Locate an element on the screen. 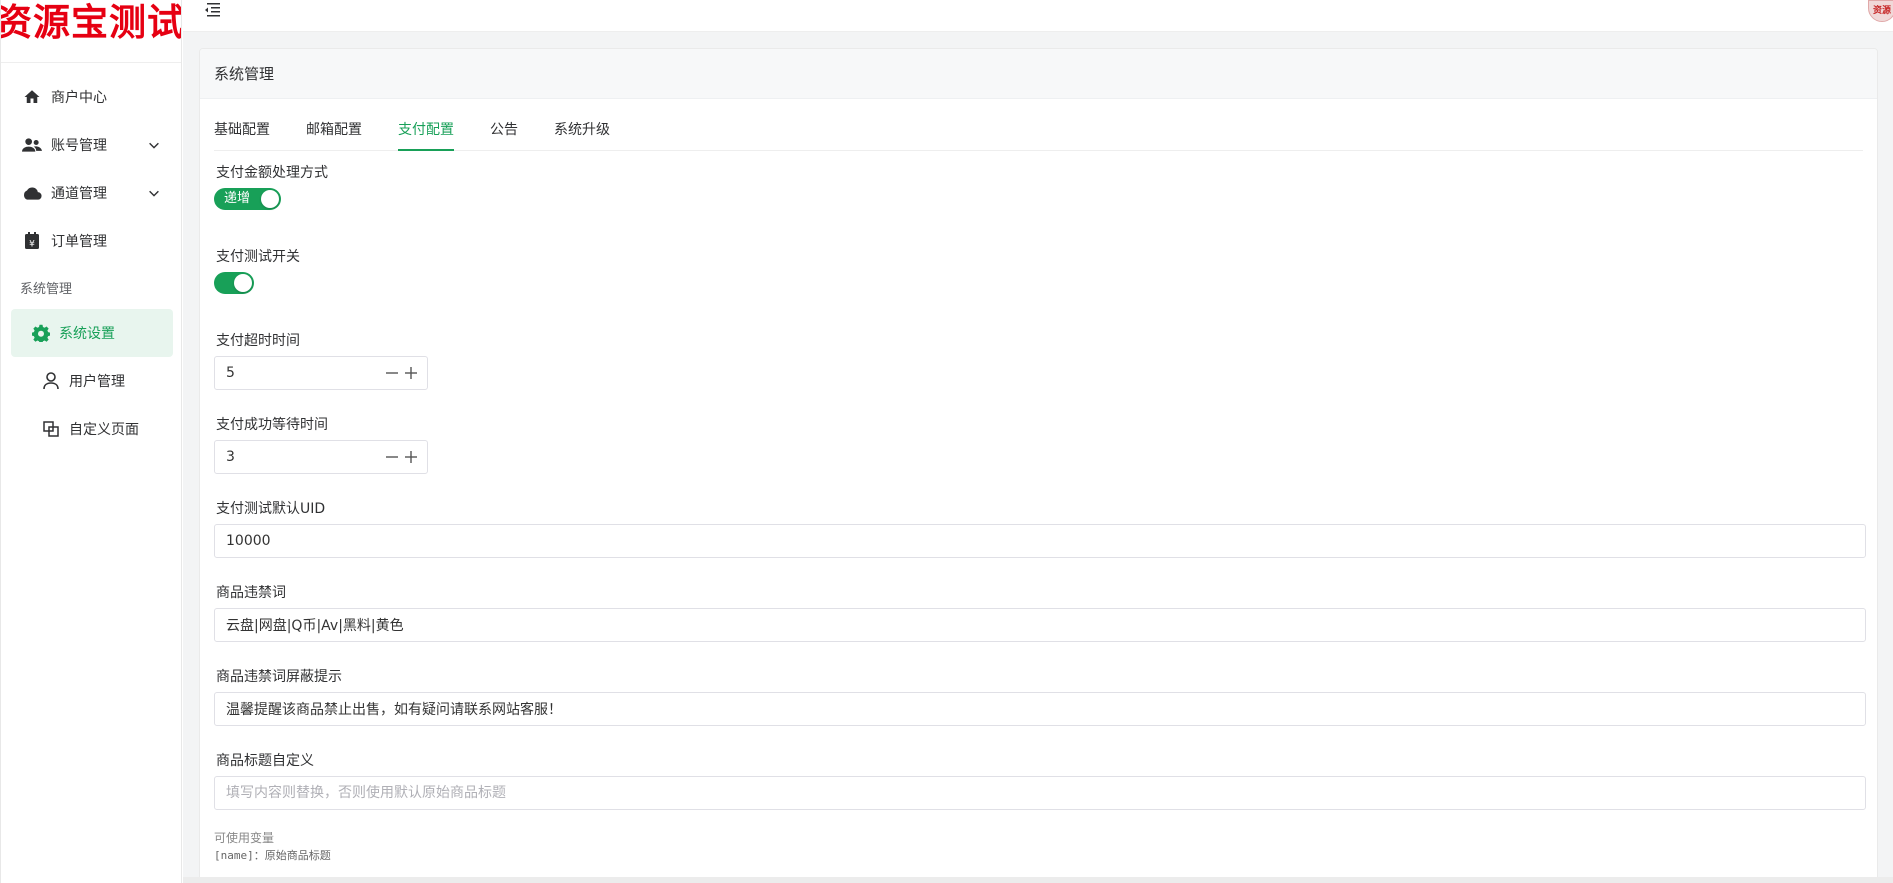 The image size is (1893, 883). title-custom-input is located at coordinates (1040, 793).